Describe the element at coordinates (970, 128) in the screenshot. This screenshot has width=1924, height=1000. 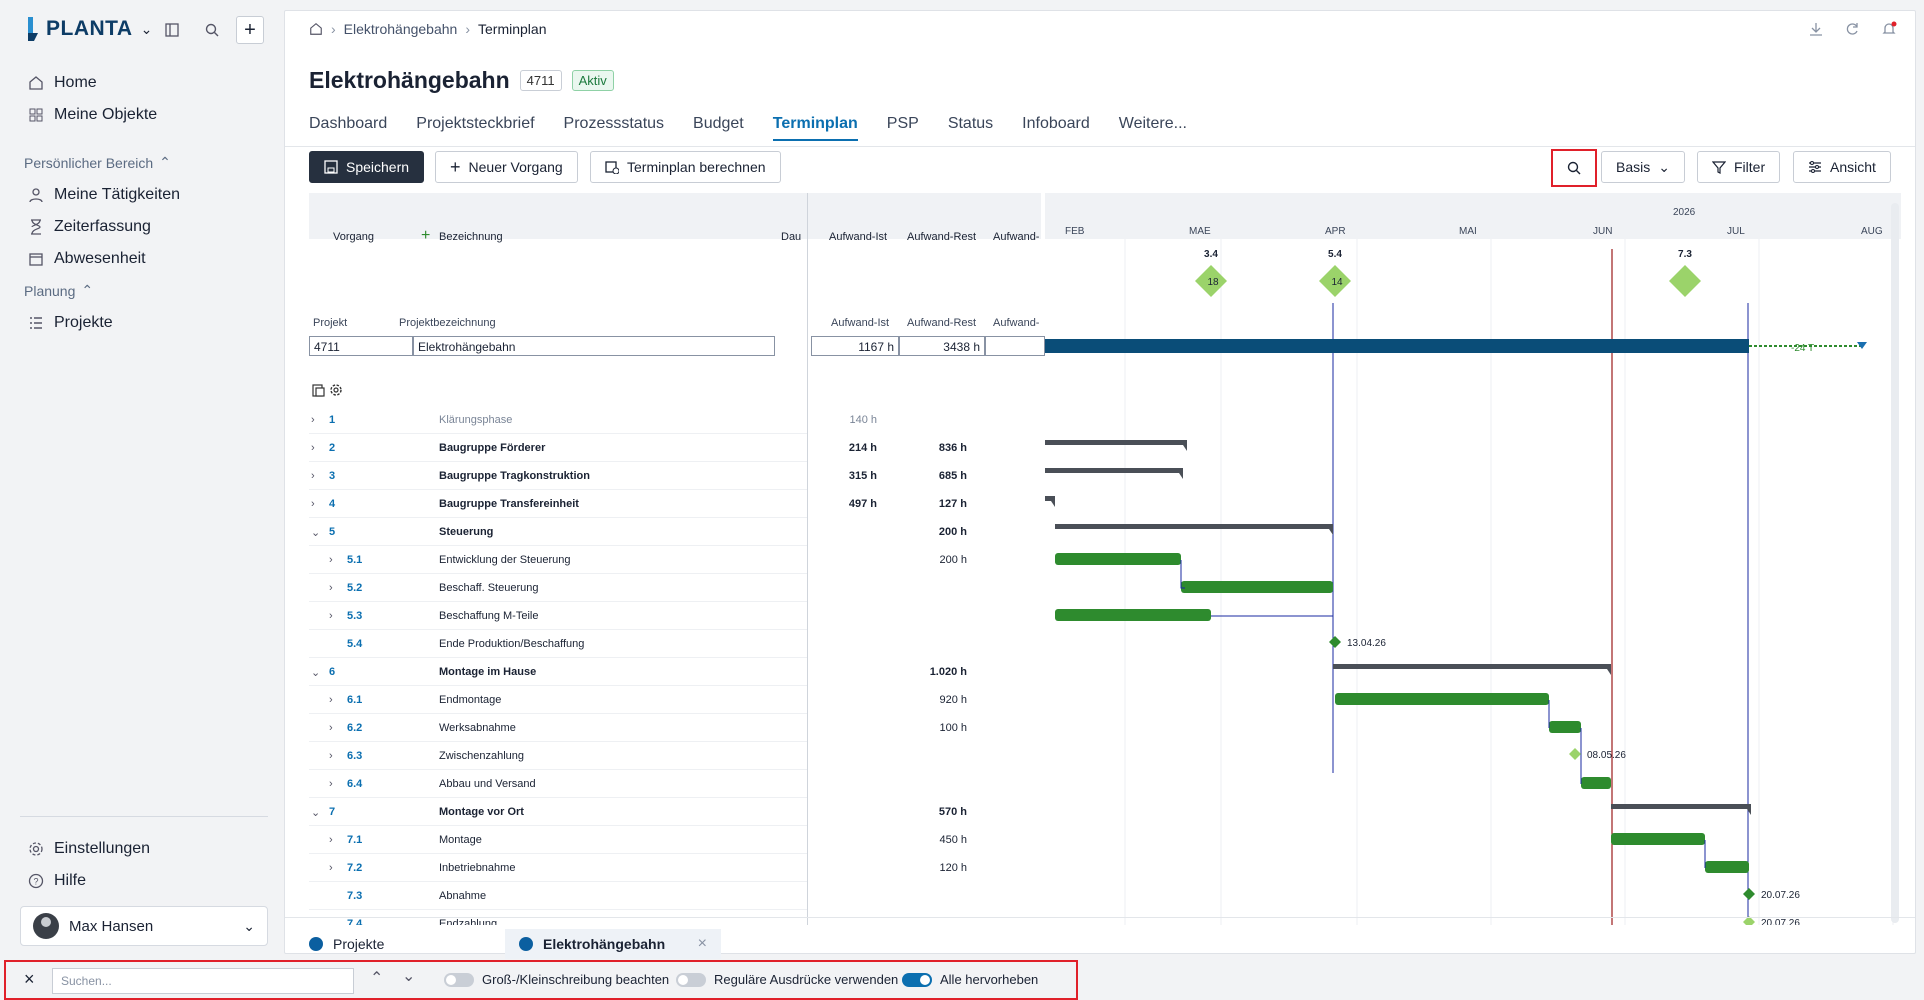
I see `tab-status: Status` at that location.